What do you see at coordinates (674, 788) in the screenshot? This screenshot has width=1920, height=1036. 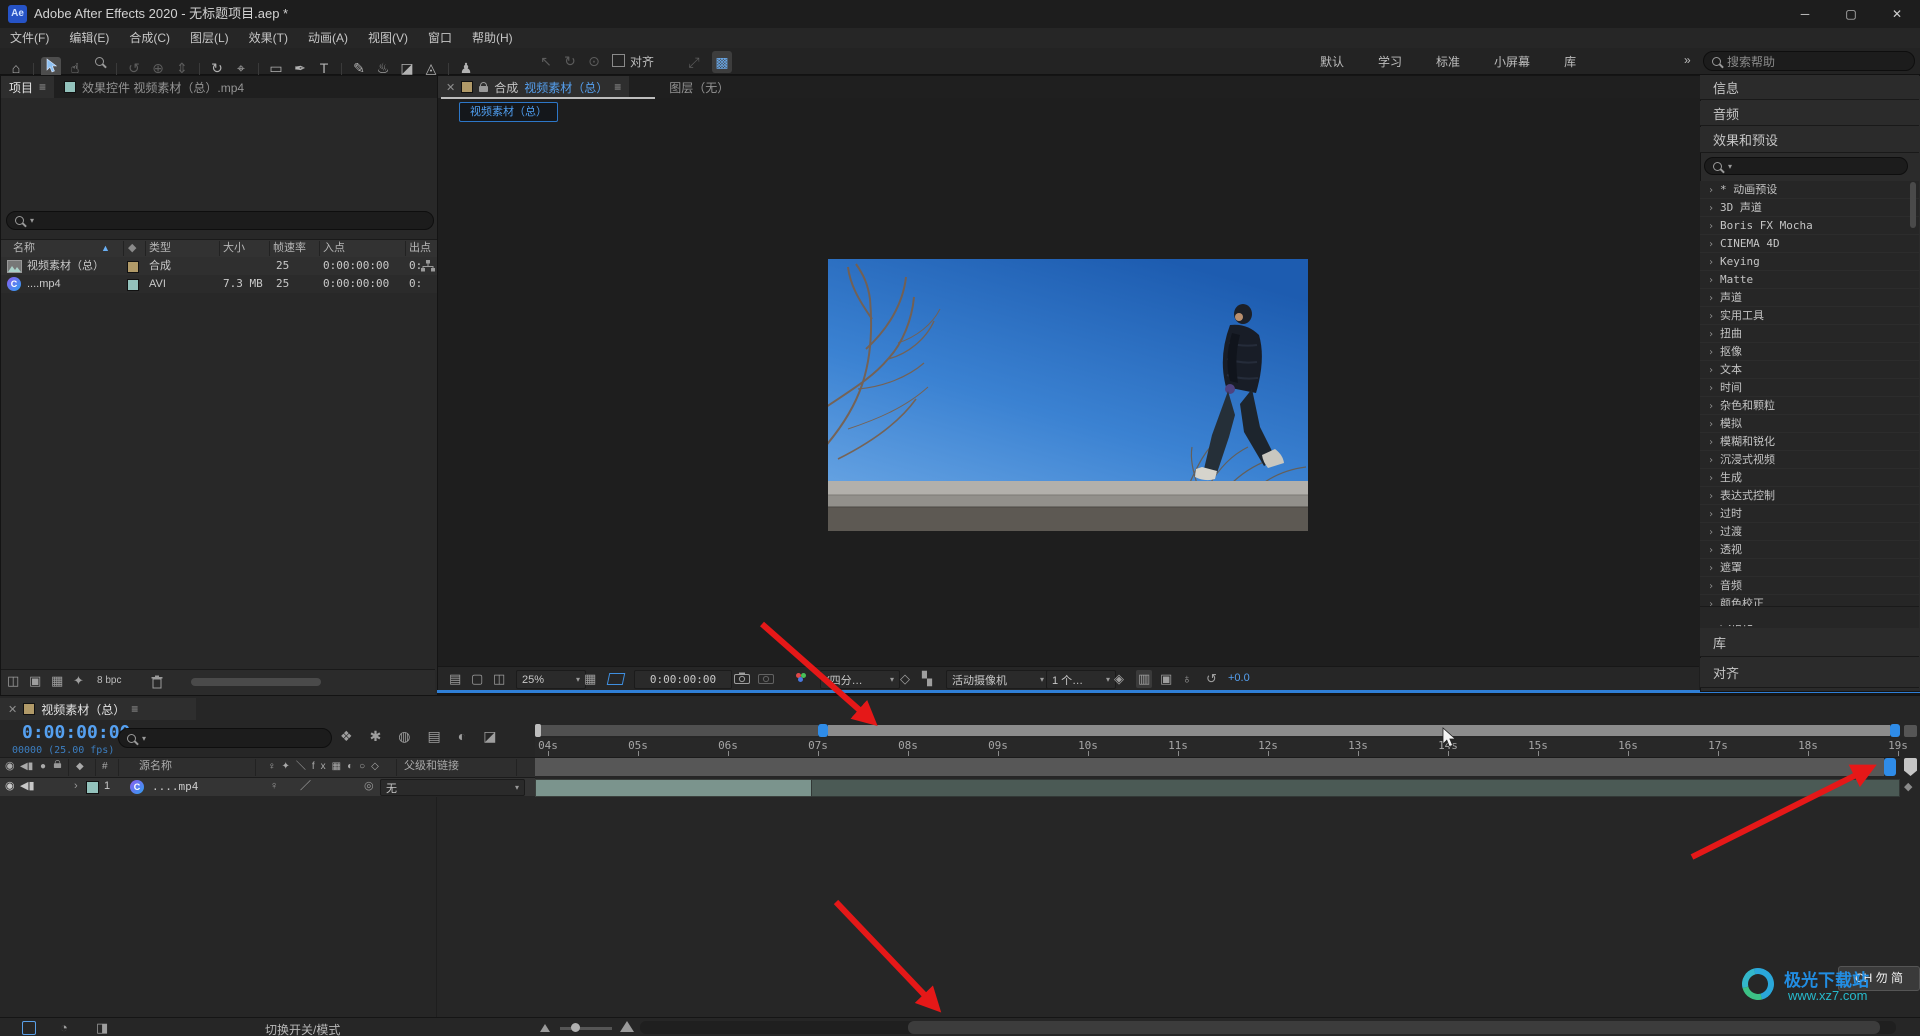 I see `layer-bar-trimmed` at bounding box center [674, 788].